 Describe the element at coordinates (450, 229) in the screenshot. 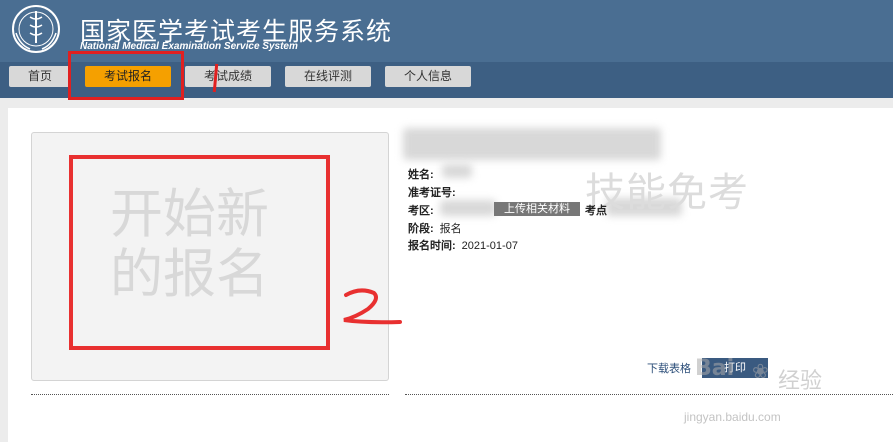

I see `stage-value: 报名` at that location.